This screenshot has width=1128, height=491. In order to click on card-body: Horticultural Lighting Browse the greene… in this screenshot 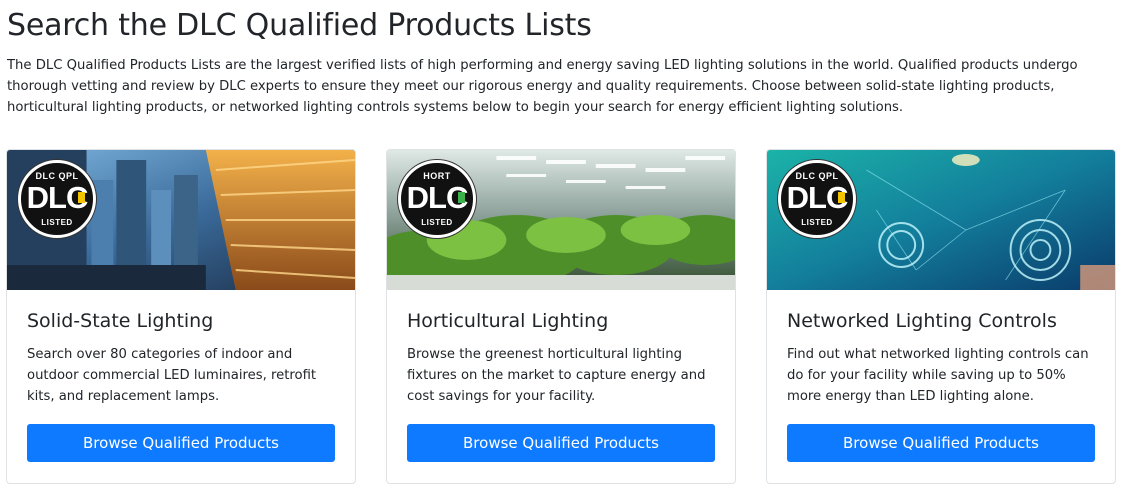, I will do `click(562, 360)`.